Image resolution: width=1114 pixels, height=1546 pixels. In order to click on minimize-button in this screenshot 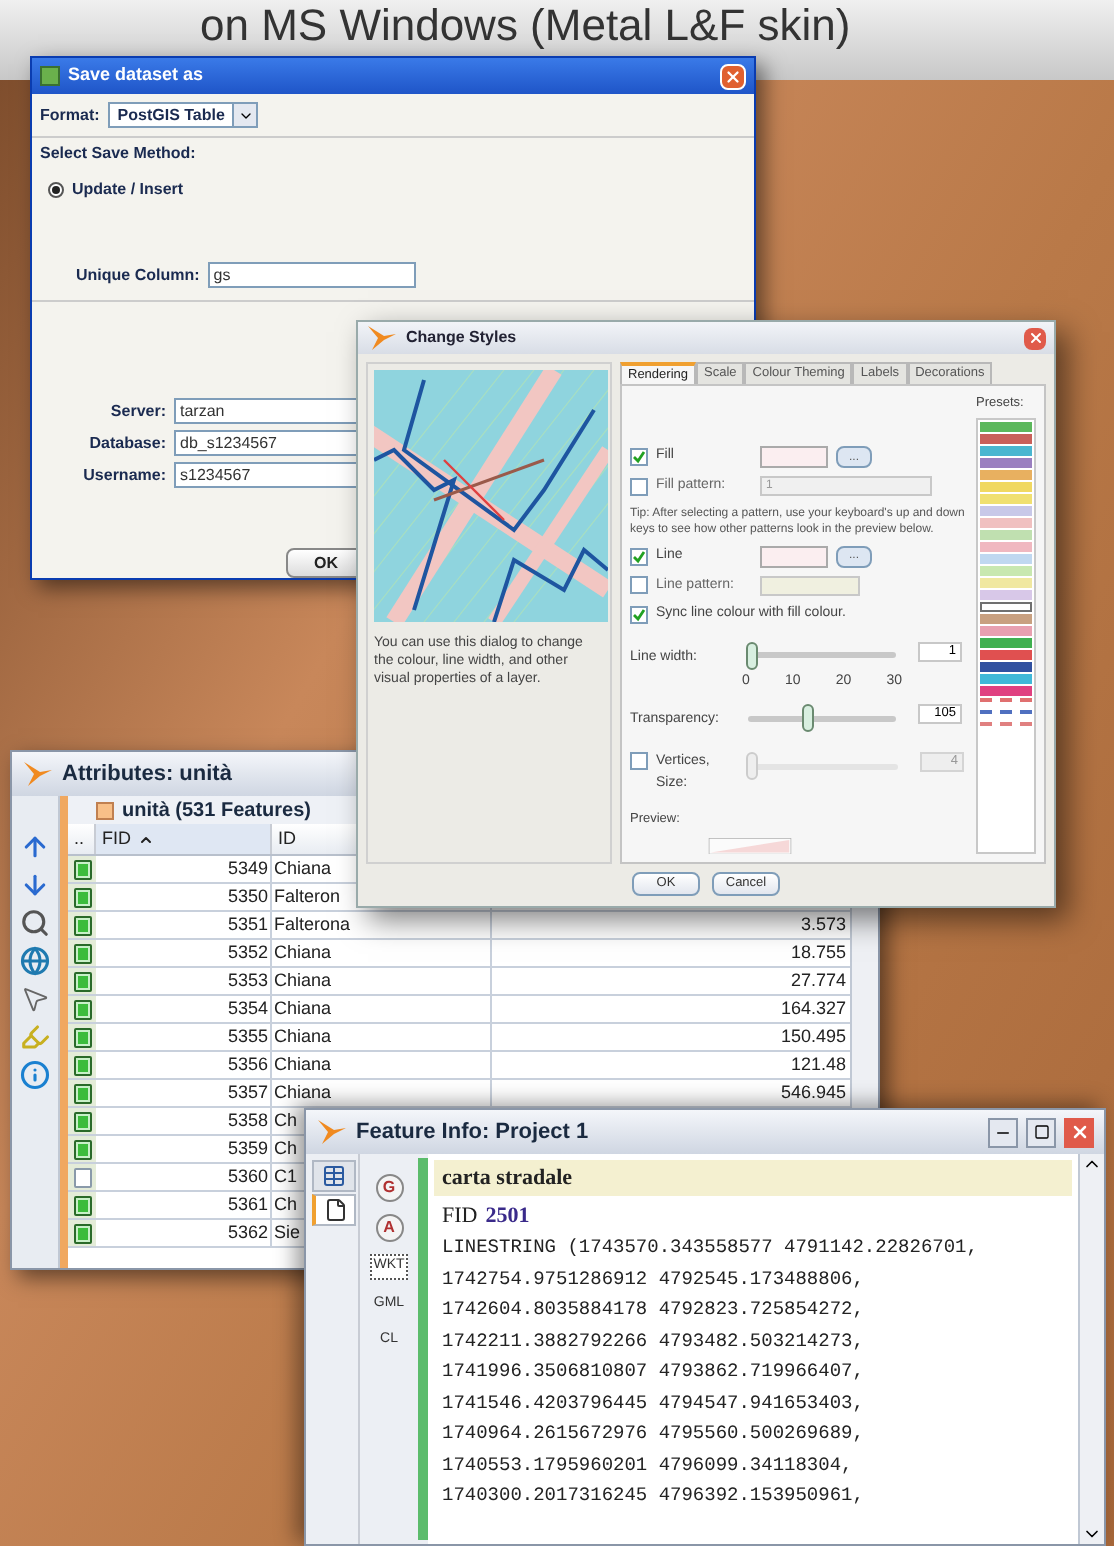, I will do `click(1003, 1132)`.